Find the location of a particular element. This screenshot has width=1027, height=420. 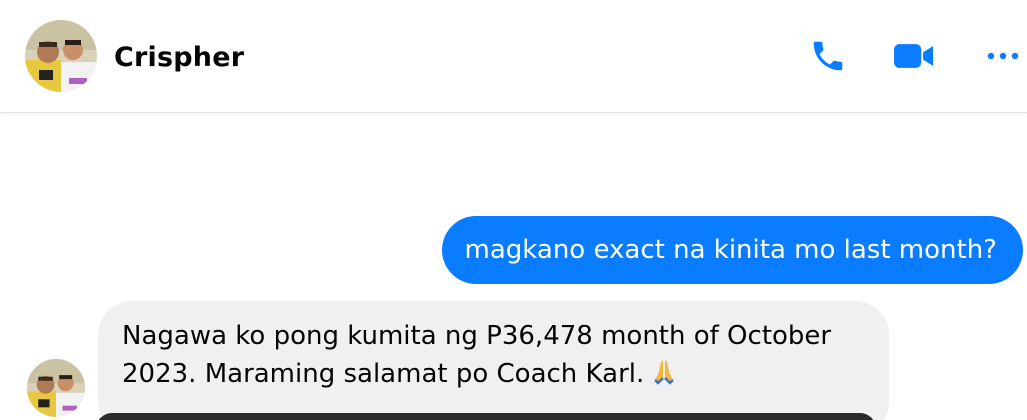

more-options-icon is located at coordinates (1003, 56).